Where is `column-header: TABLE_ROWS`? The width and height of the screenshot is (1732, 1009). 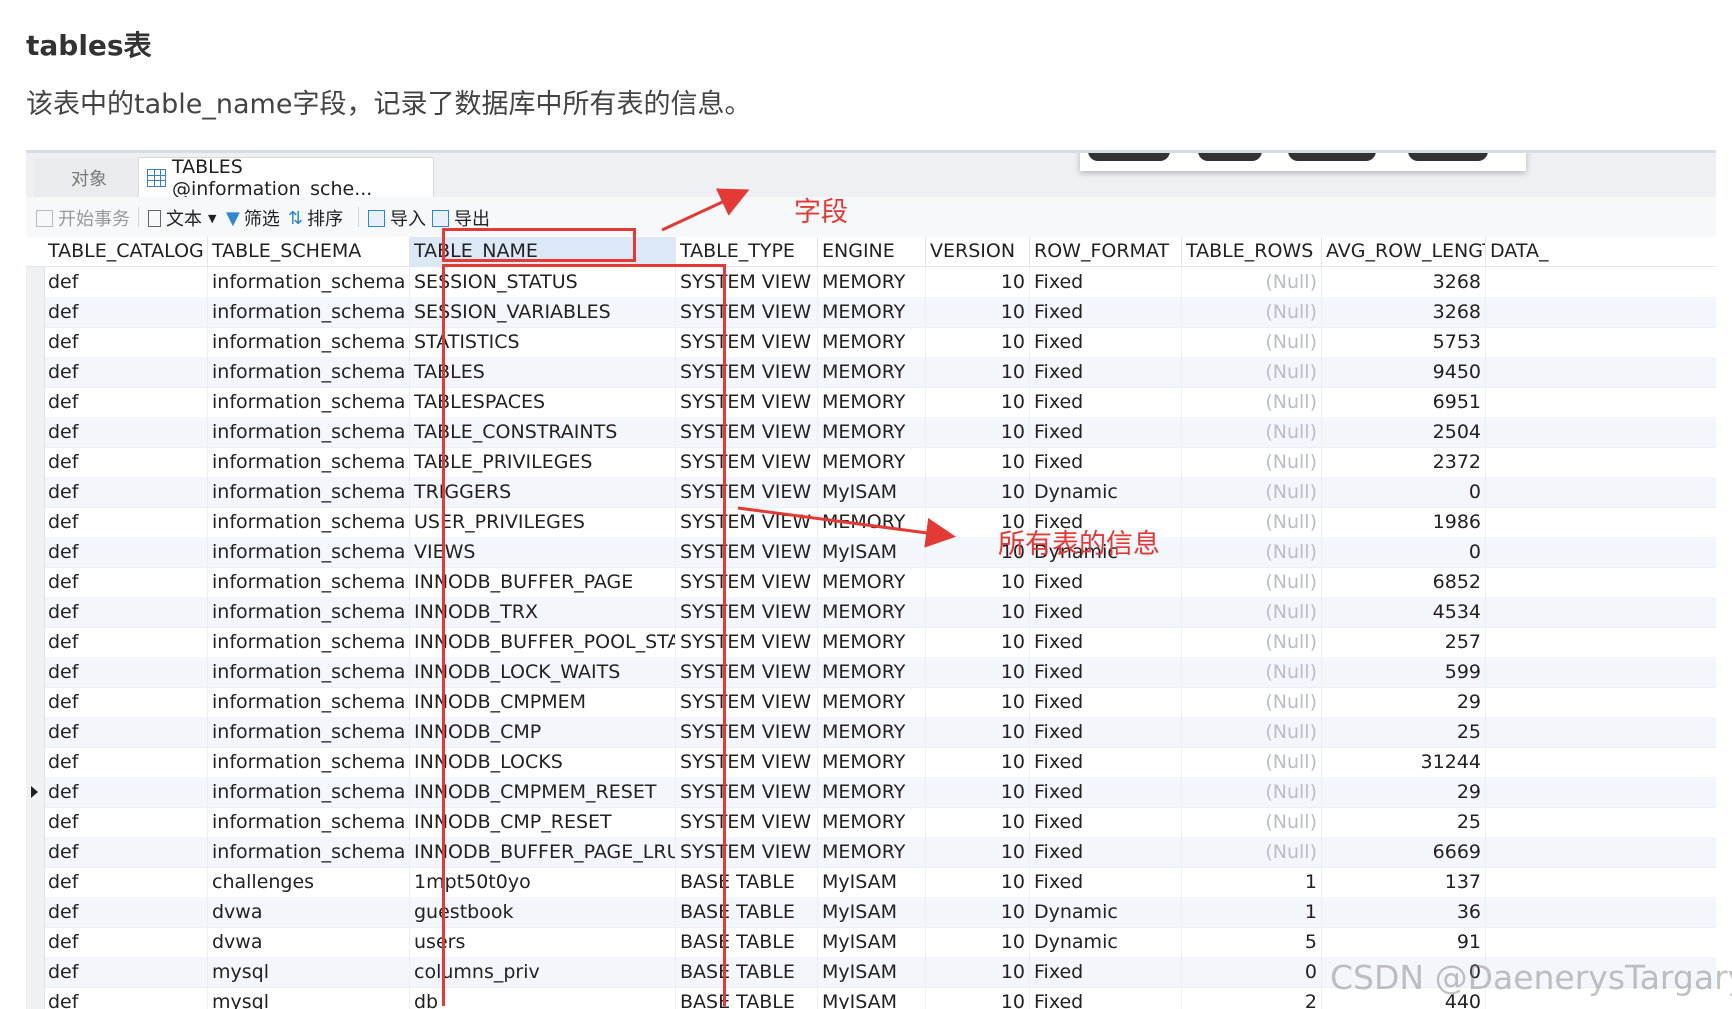 column-header: TABLE_ROWS is located at coordinates (1252, 251).